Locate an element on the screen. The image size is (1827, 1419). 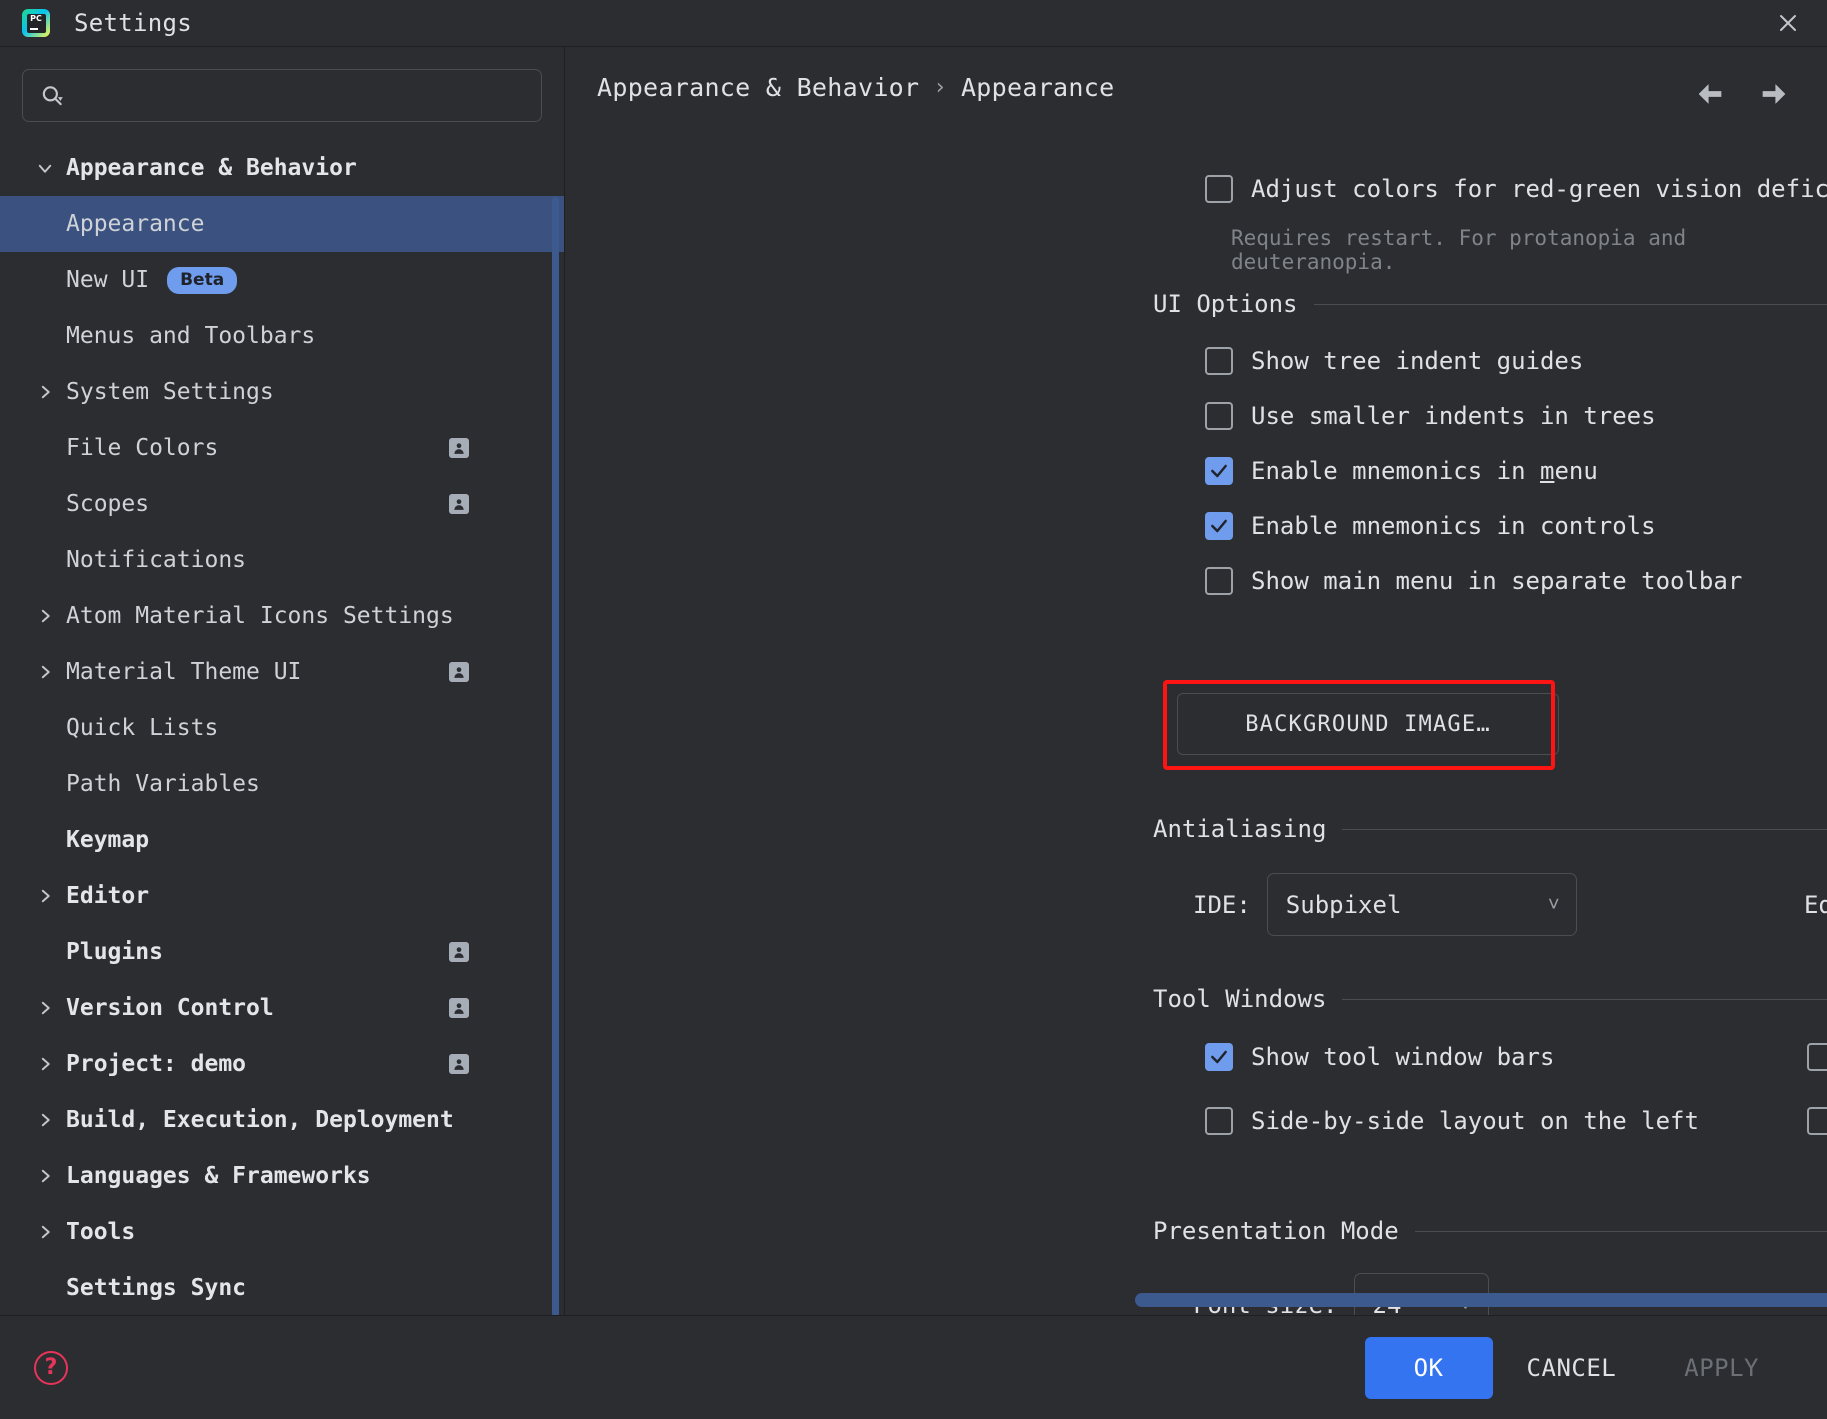
presentation-mode-section-title: Presentation Mode is located at coordinates (1490, 1231).